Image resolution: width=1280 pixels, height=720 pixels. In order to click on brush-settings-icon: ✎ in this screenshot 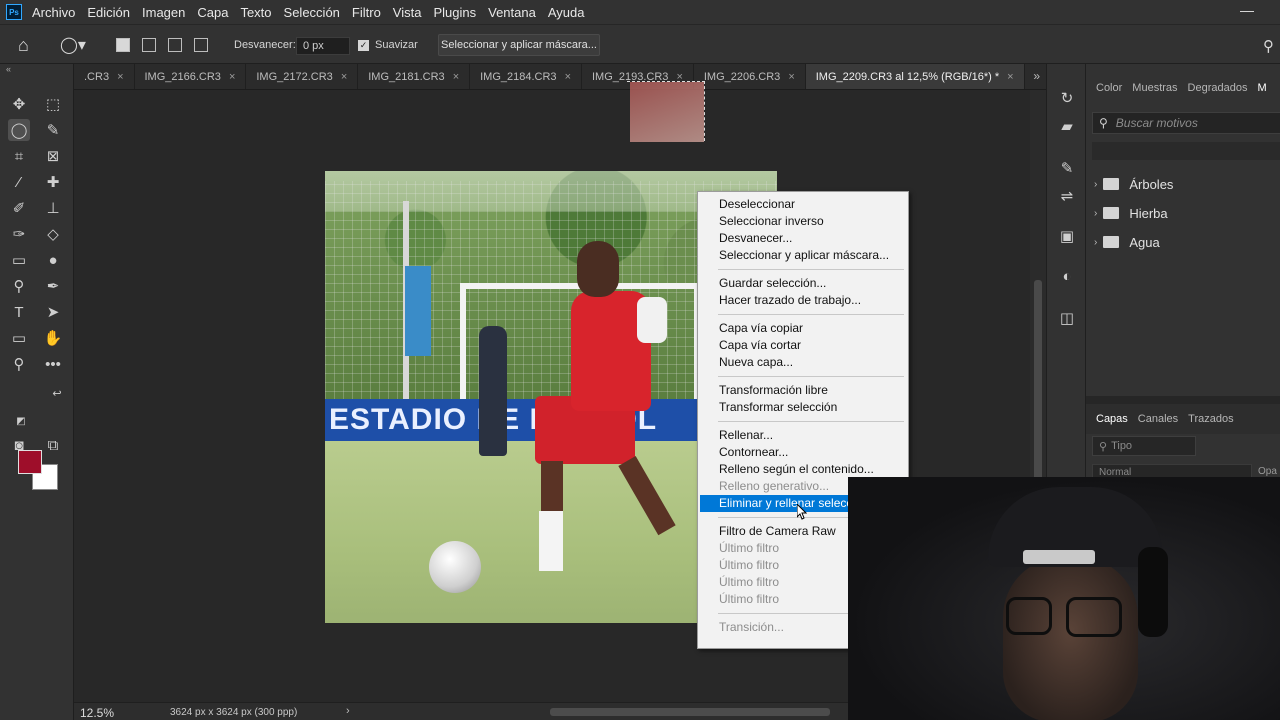, I will do `click(1067, 168)`.